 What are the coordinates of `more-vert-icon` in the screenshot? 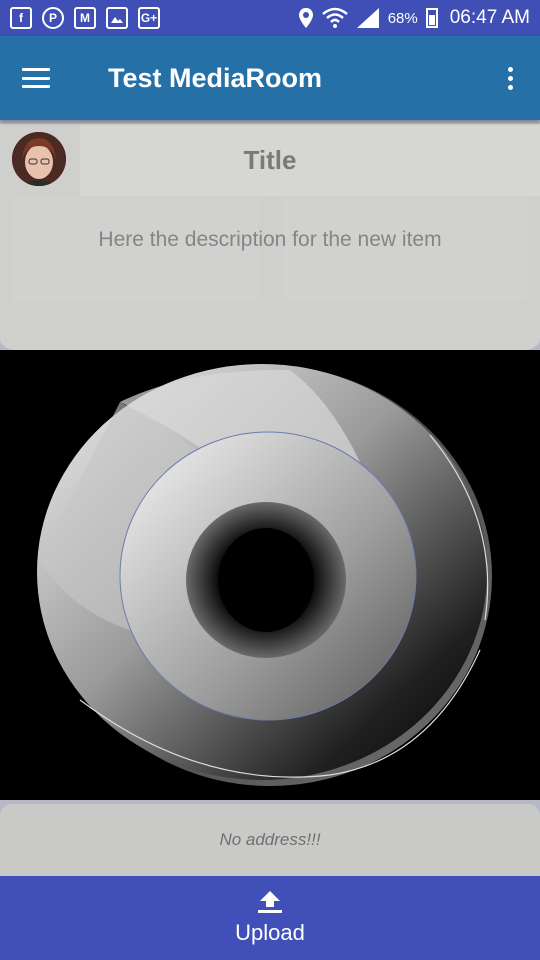 It's located at (510, 78).